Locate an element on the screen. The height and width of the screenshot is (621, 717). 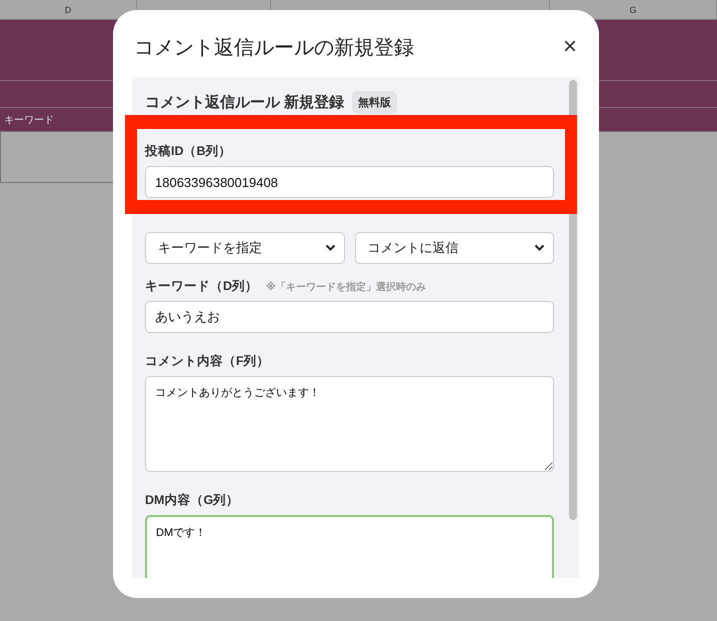
keyword-field: あいうえお is located at coordinates (349, 317).